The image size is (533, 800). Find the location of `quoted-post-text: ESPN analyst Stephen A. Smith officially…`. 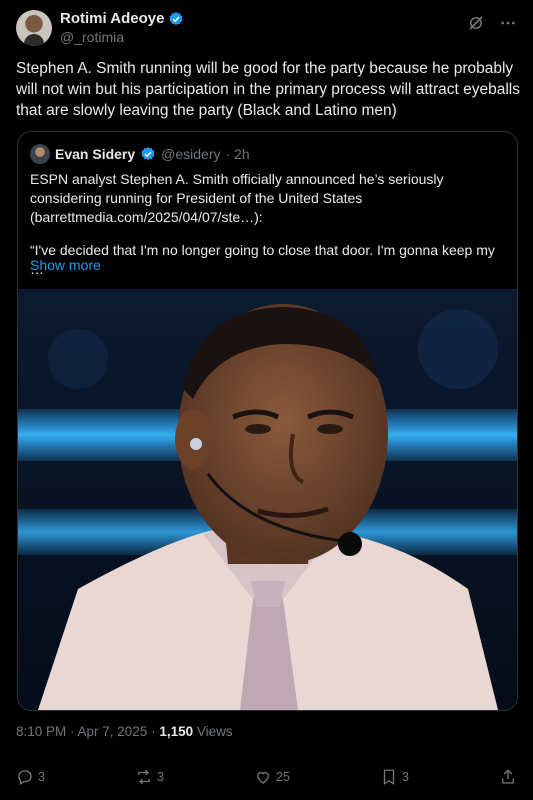

quoted-post-text: ESPN analyst Stephen A. Smith officially… is located at coordinates (269, 231).